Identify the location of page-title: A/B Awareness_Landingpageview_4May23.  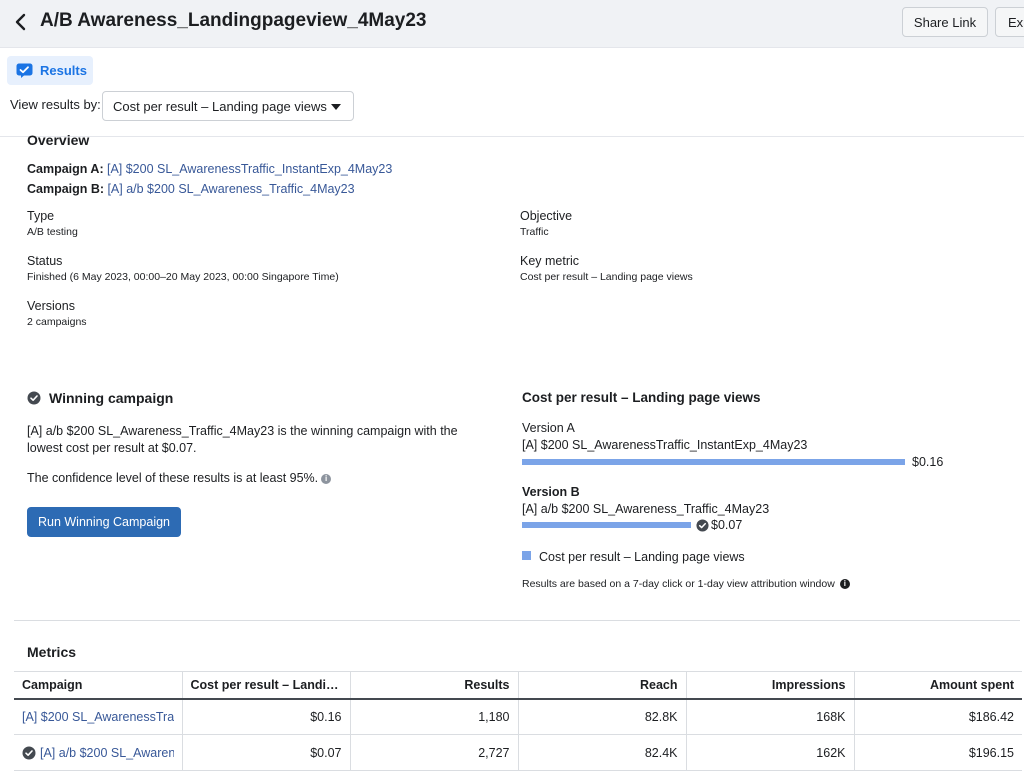
(233, 20).